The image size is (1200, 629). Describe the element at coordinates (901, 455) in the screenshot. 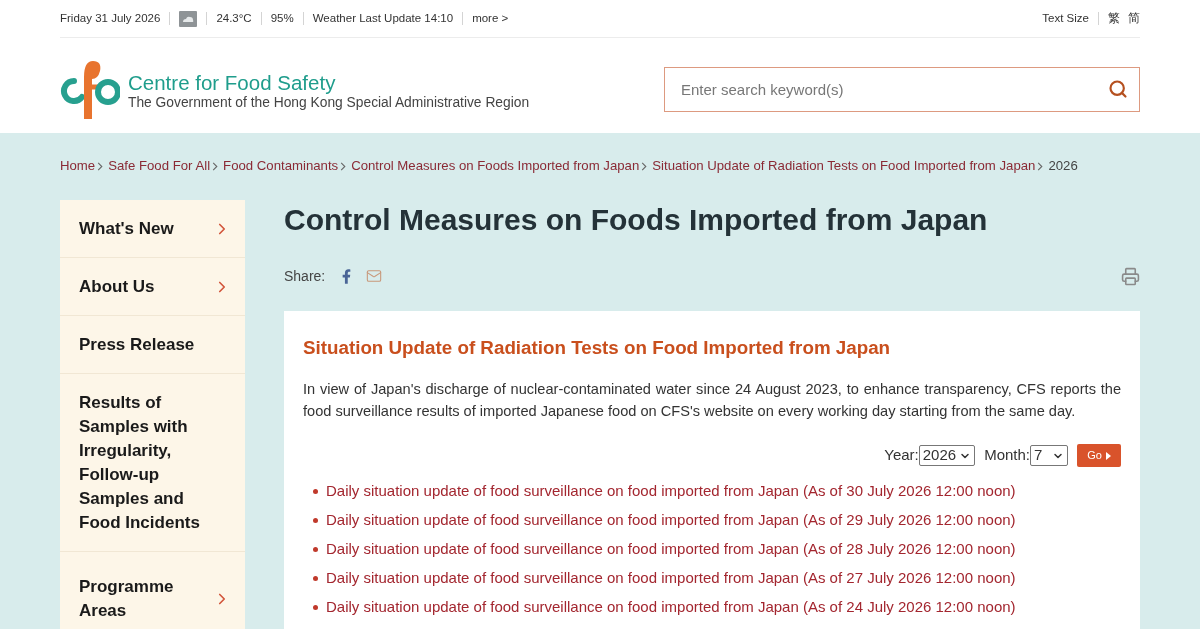

I see `year-label: Year:` at that location.